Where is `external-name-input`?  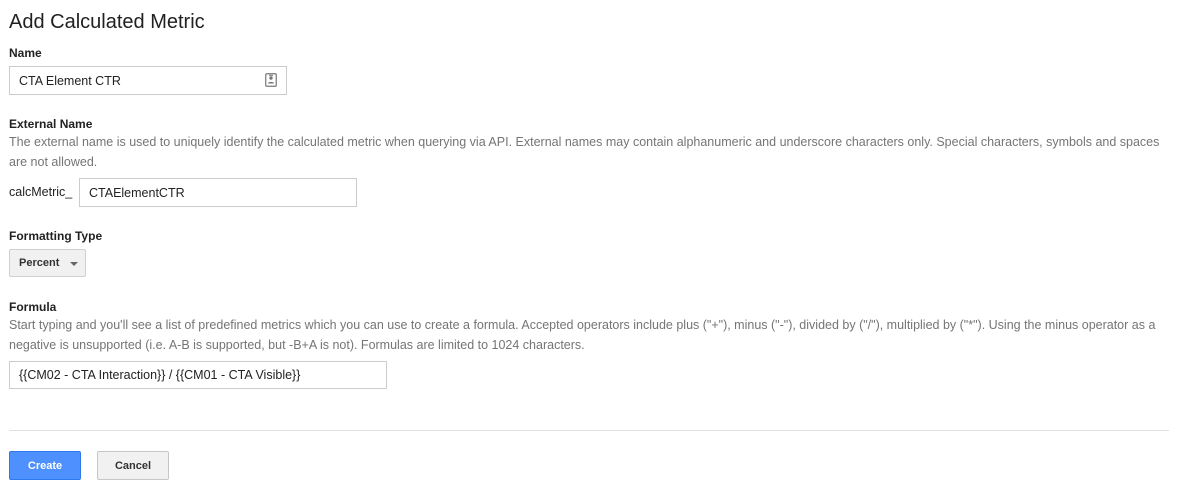
external-name-input is located at coordinates (218, 192).